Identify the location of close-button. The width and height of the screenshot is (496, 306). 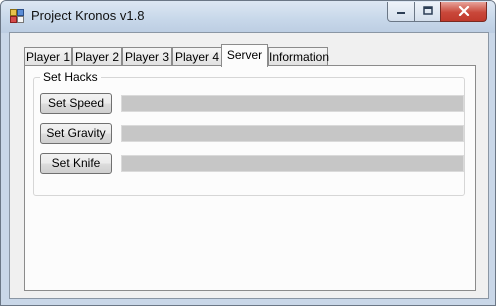
(463, 12).